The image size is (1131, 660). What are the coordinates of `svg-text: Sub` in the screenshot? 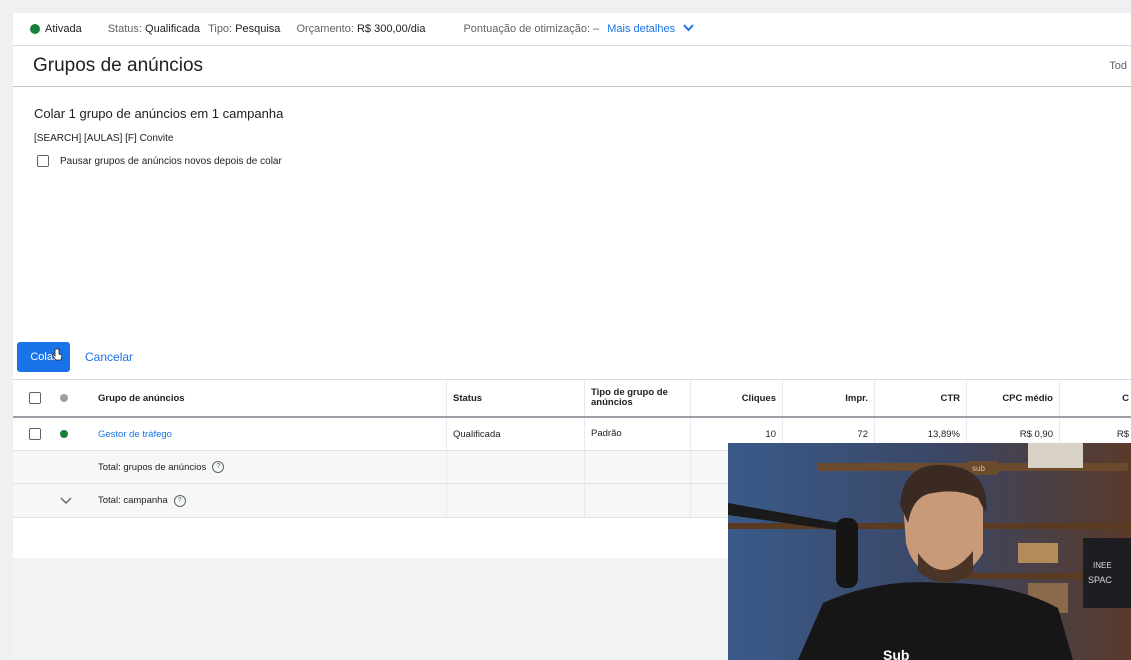 It's located at (896, 653).